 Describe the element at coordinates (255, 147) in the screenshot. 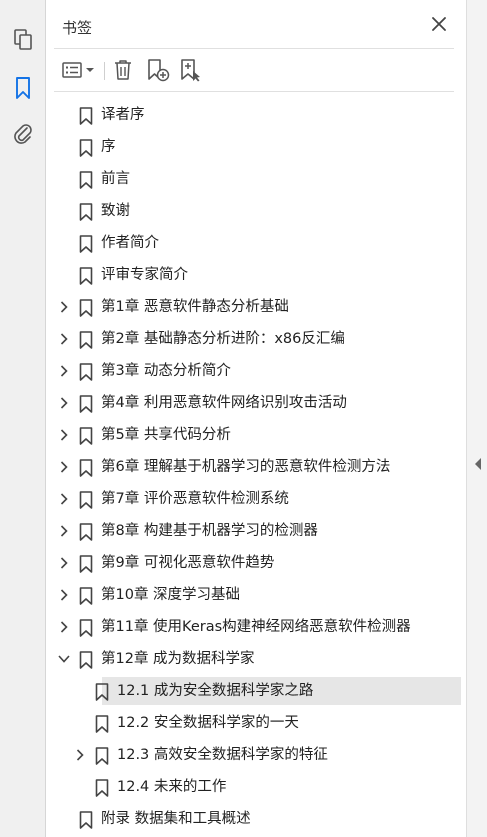

I see `bookmark-item: 序` at that location.